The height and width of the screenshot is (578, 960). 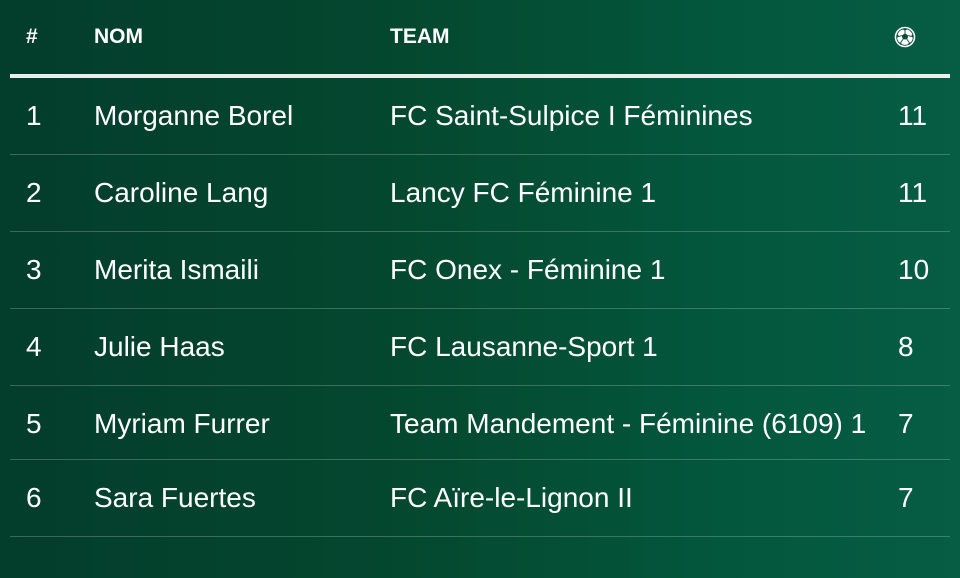 I want to click on rank-cell: 5, so click(x=52, y=422).